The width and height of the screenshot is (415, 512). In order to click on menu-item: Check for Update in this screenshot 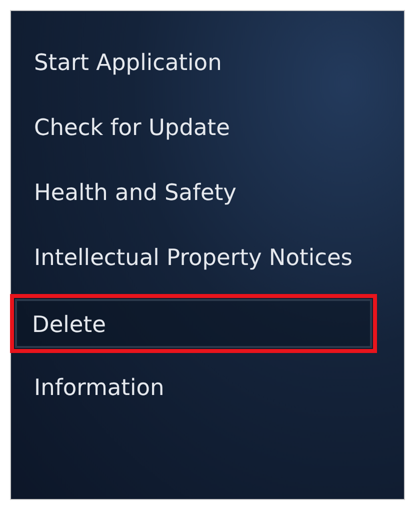, I will do `click(194, 128)`.